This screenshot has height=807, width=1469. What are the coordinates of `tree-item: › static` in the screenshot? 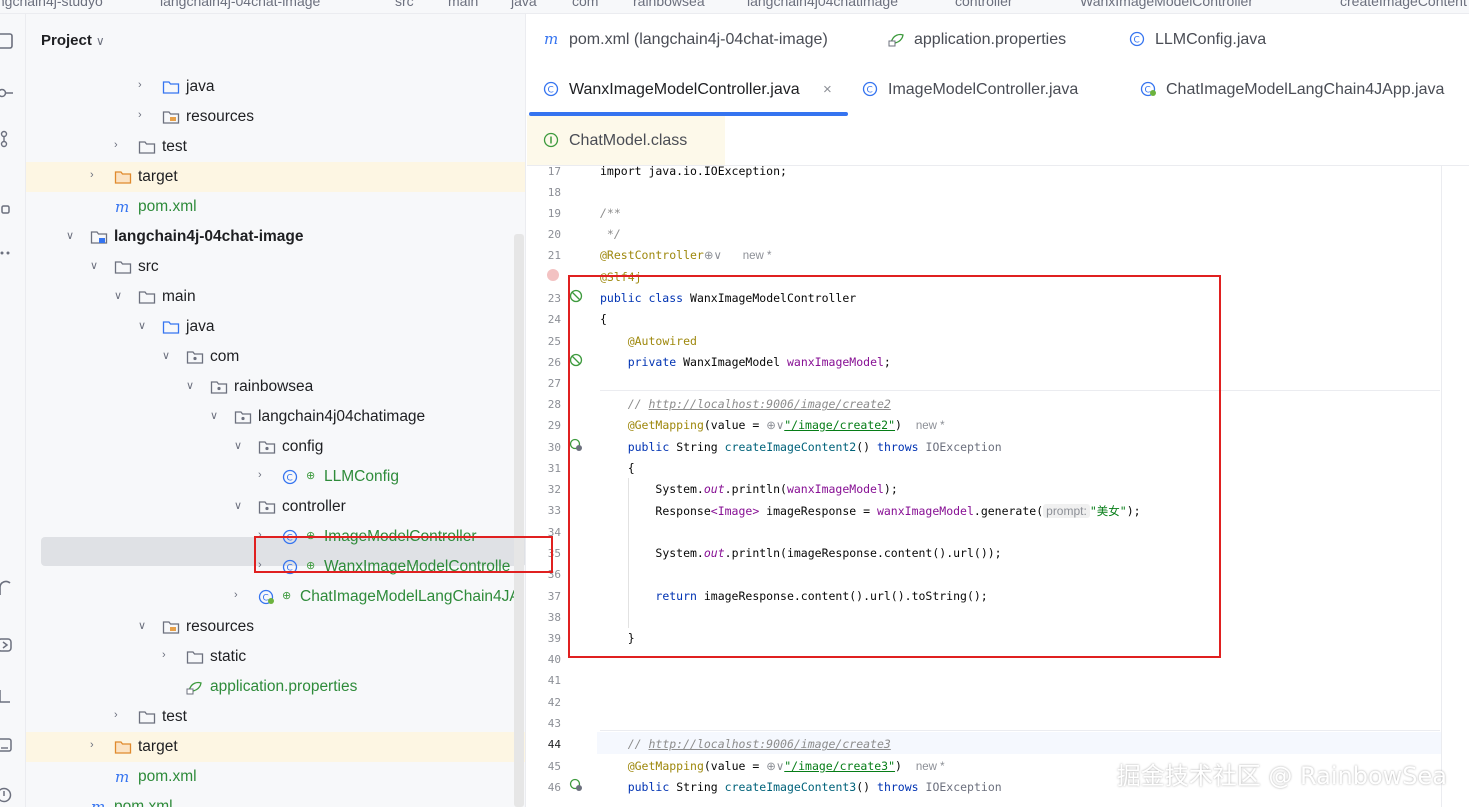 It's located at (275, 657).